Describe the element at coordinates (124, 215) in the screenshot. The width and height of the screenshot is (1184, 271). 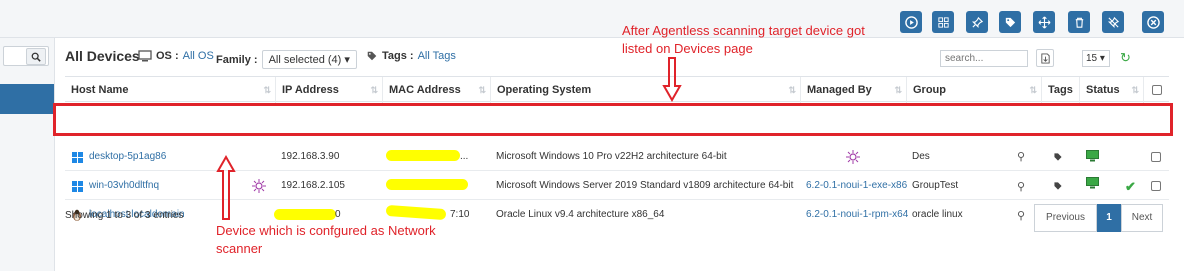
I see `entries-summary: Showing 1 to 3 of 3 entries` at that location.